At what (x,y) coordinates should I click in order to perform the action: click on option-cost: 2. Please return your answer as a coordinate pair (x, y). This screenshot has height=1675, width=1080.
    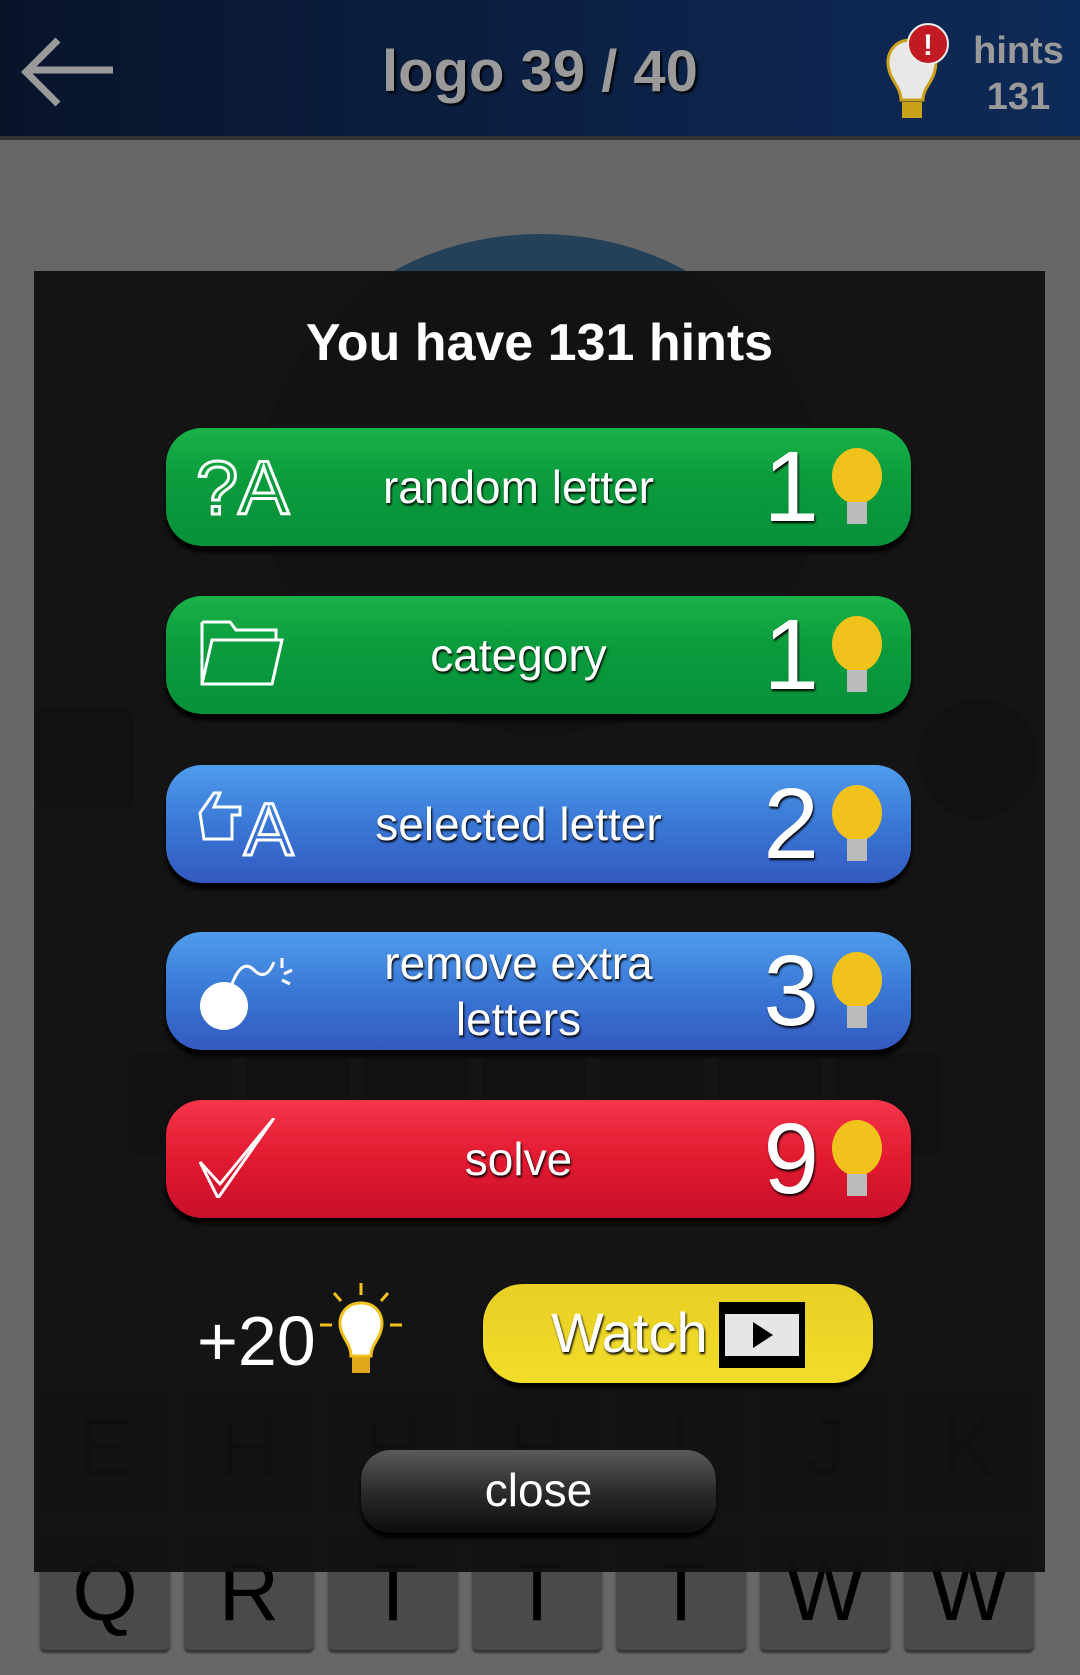
    Looking at the image, I should click on (791, 824).